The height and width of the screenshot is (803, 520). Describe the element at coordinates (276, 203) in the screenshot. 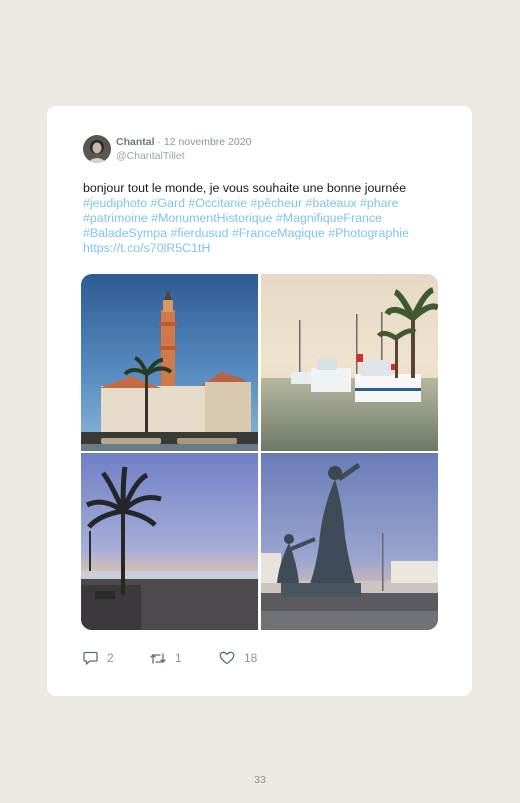

I see `hashtag: #pêcheur` at that location.